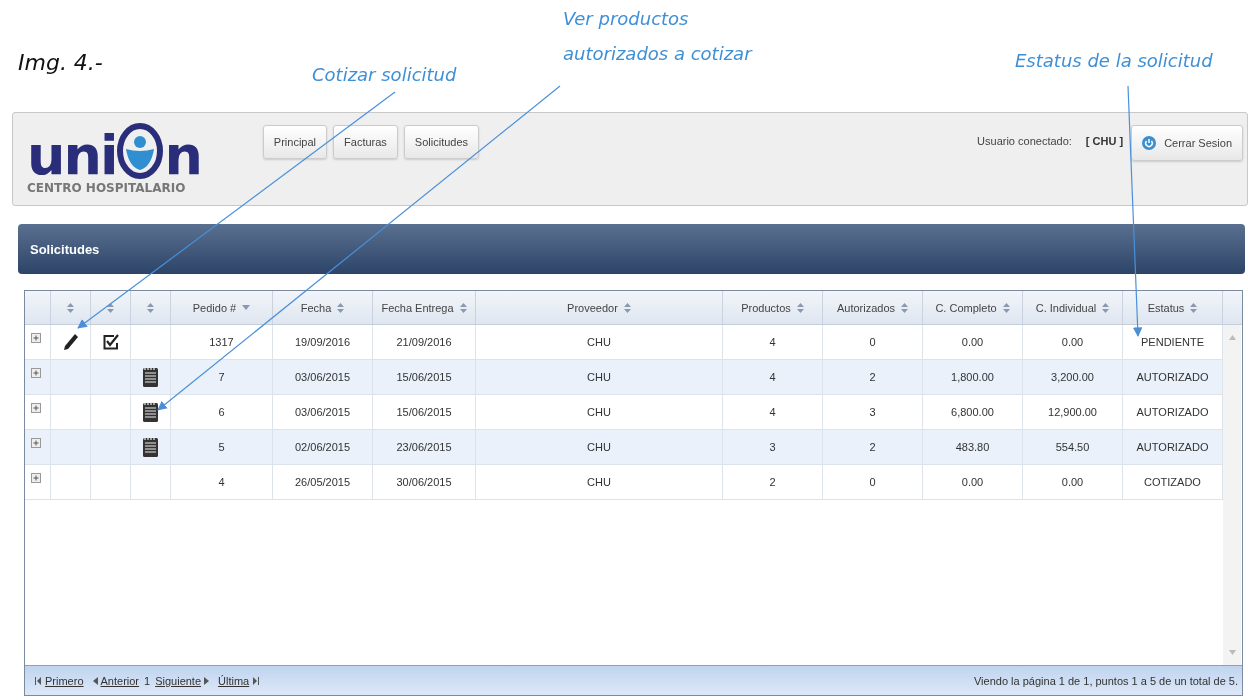  Describe the element at coordinates (70, 342) in the screenshot. I see `pencil-icon` at that location.